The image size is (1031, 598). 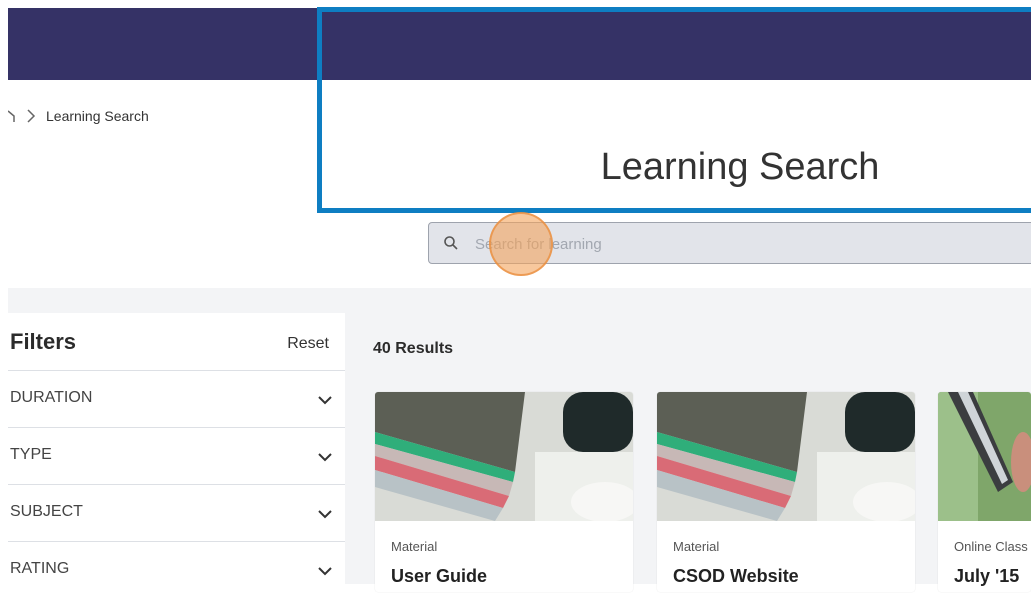 I want to click on search-input, so click(x=745, y=244).